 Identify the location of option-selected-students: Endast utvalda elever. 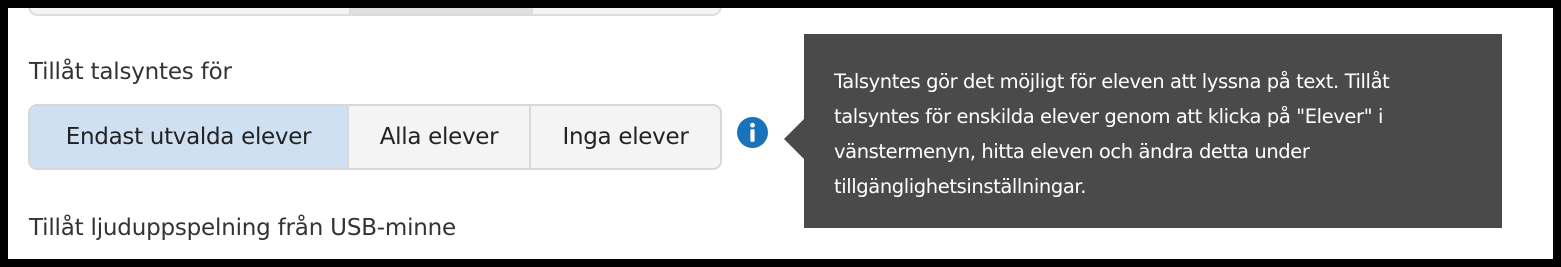
(189, 137).